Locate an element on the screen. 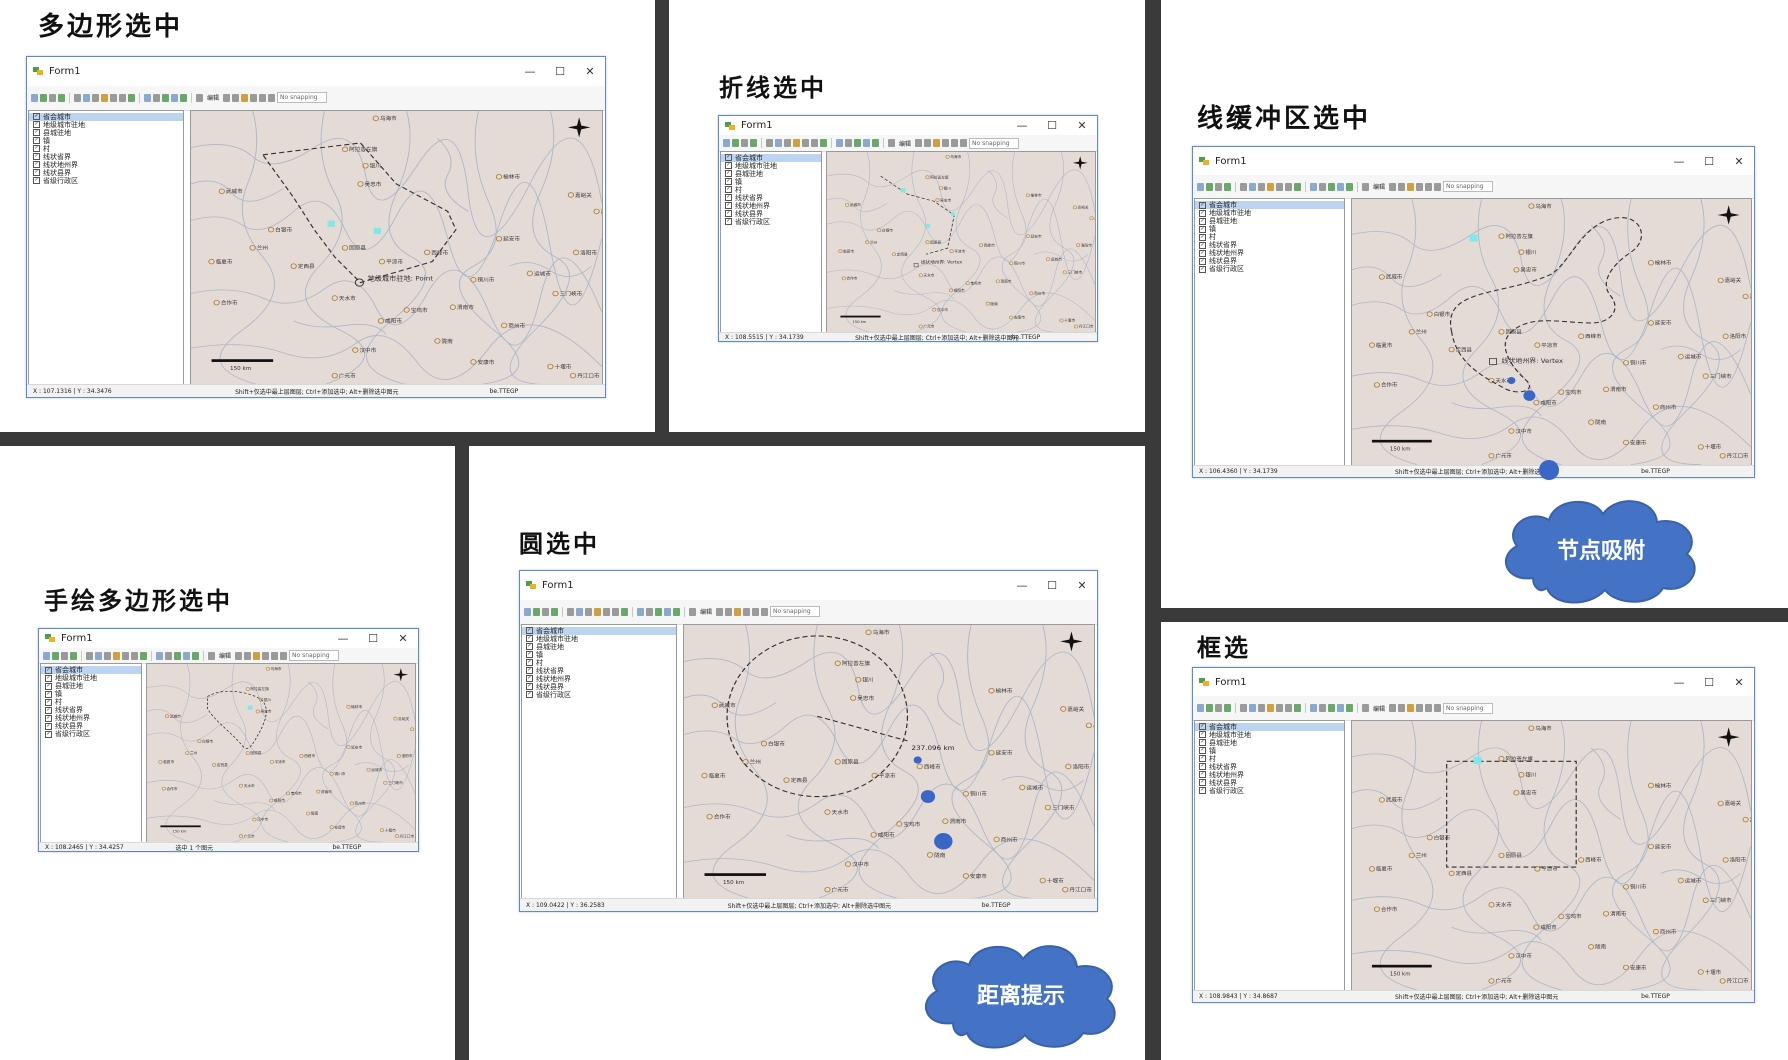 Image resolution: width=1788 pixels, height=1060 pixels. layer-item: ✓ 村 is located at coordinates (1269, 759).